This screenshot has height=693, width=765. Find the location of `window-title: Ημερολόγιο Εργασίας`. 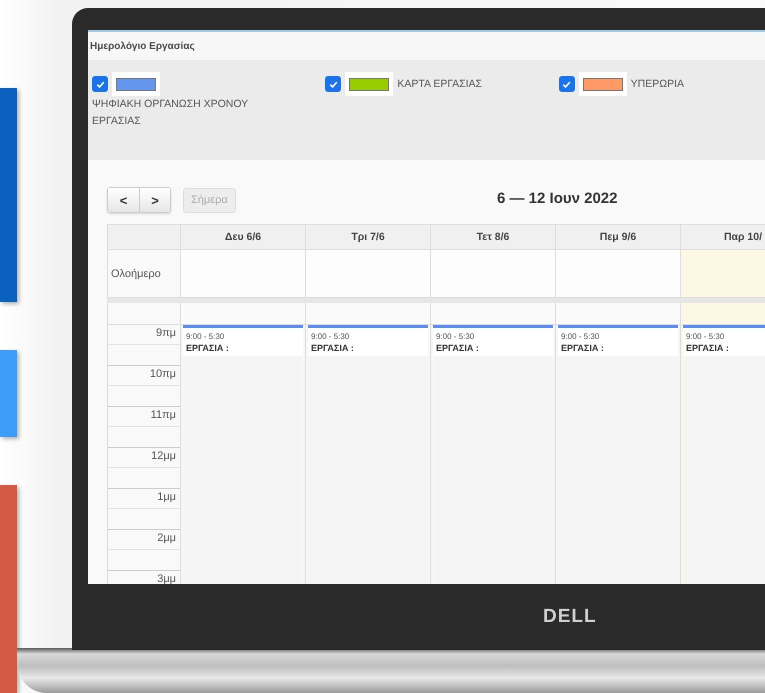

window-title: Ημερολόγιο Εργασίας is located at coordinates (142, 46).